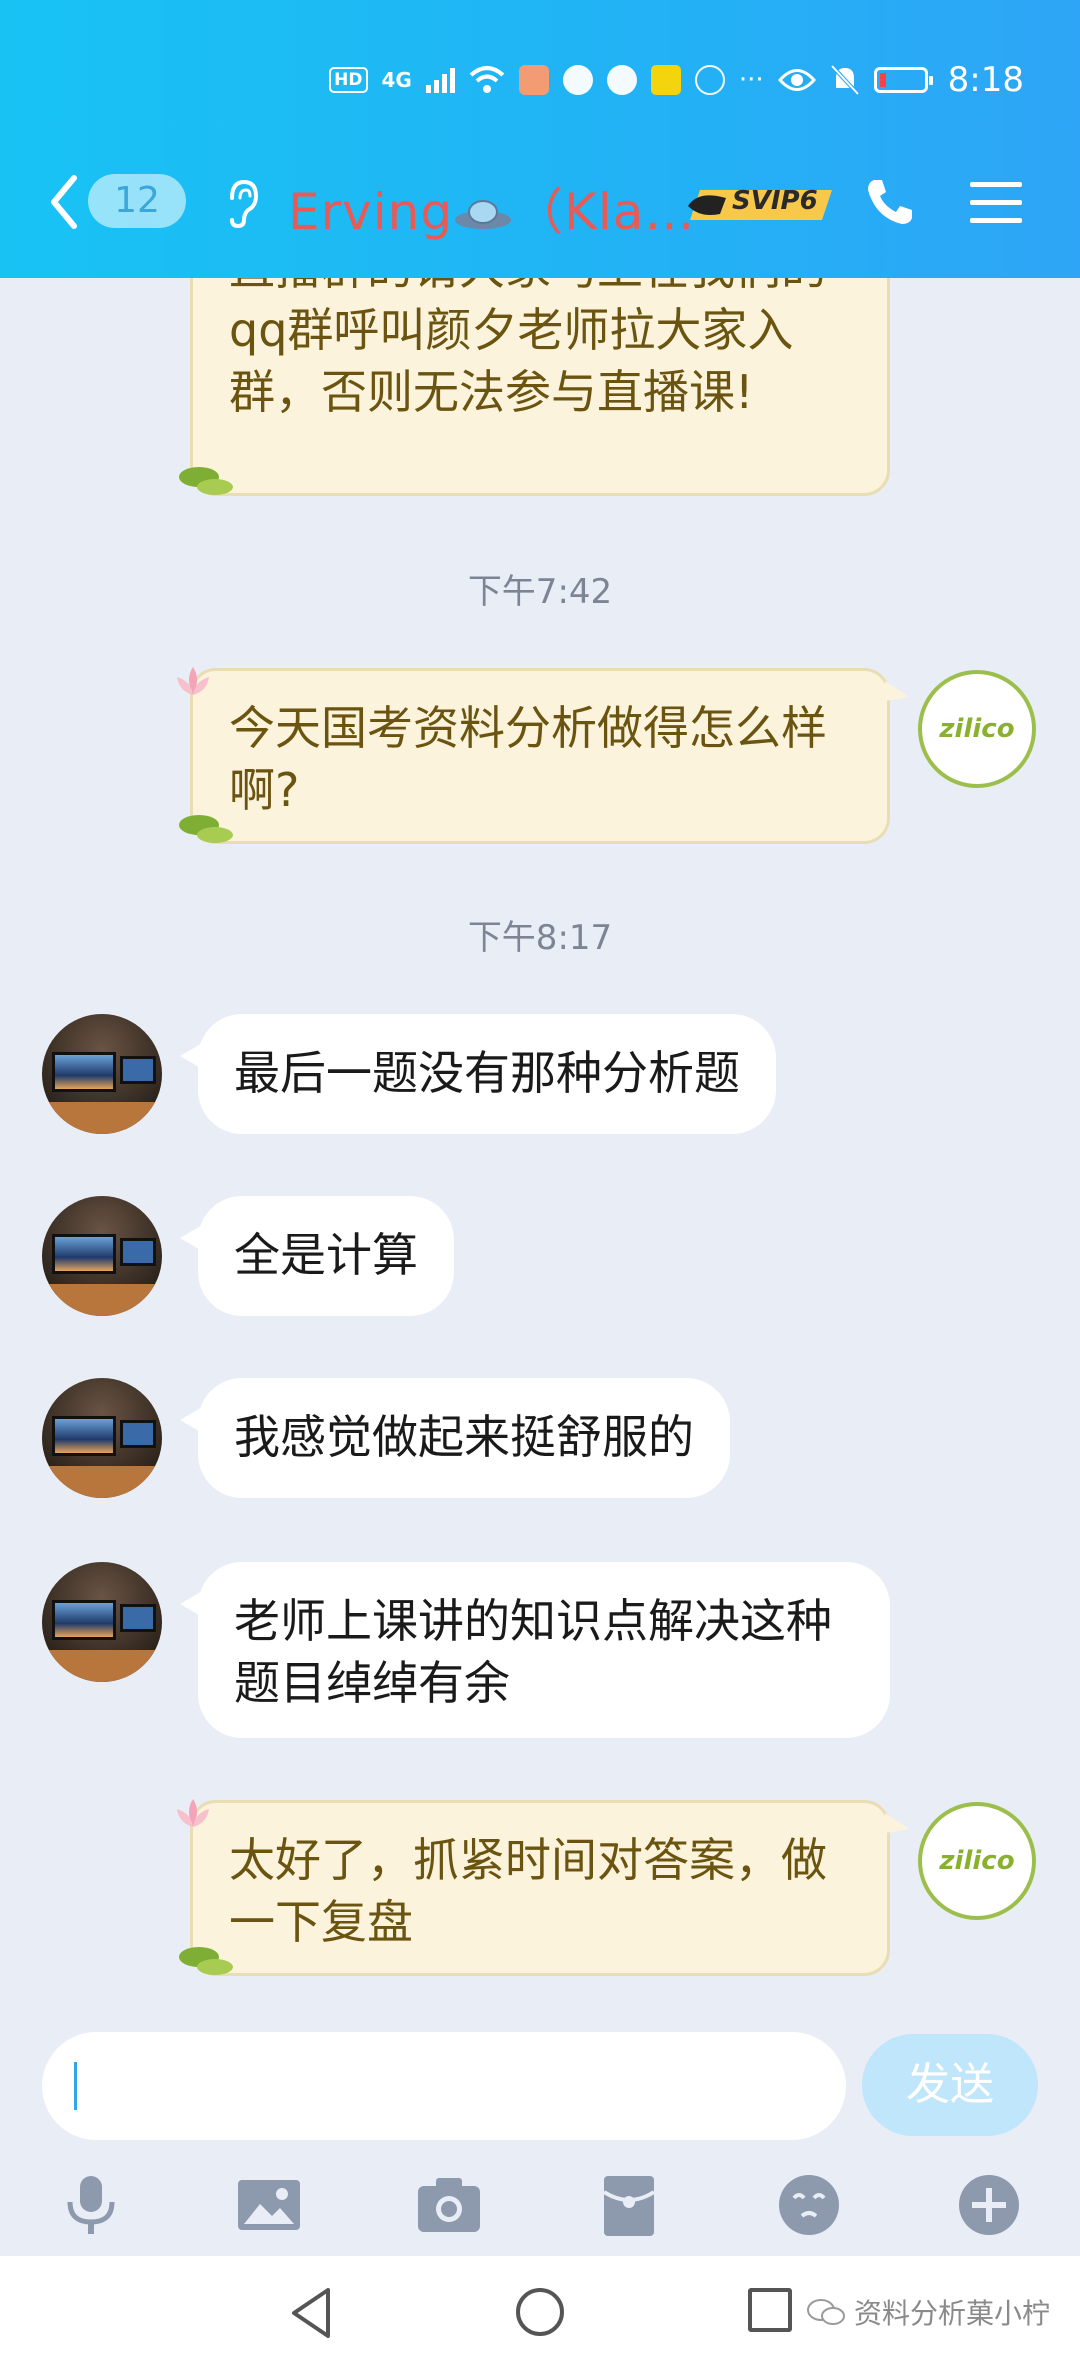 The height and width of the screenshot is (2376, 1080). I want to click on unread-count-badge: 12, so click(137, 201).